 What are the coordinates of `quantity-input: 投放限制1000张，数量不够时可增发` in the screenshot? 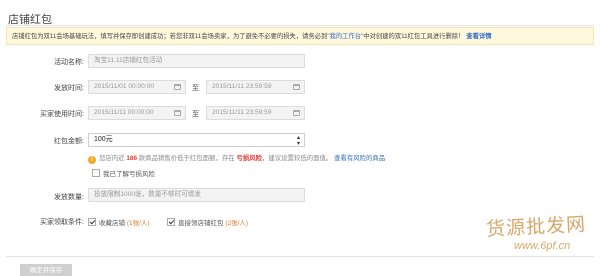 It's located at (196, 195).